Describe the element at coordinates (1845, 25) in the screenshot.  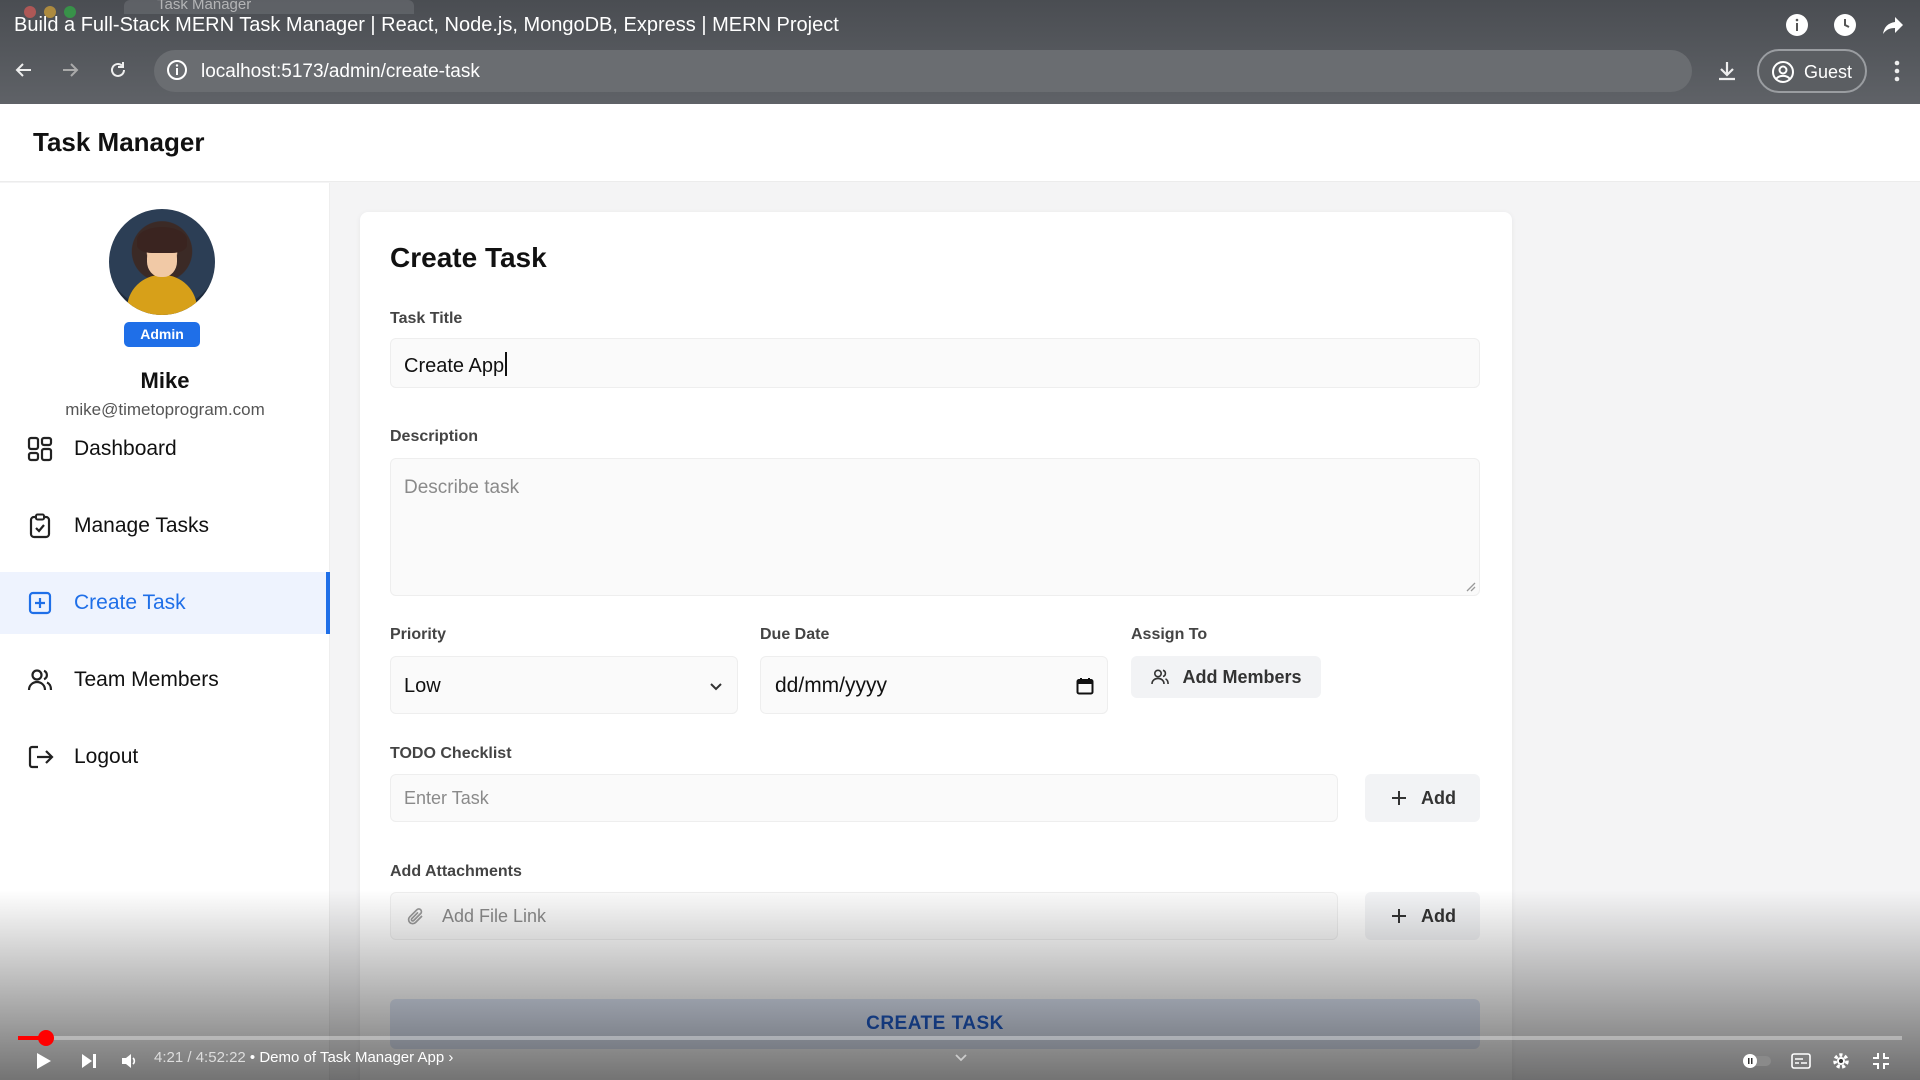
I see `watch-later-icon` at that location.